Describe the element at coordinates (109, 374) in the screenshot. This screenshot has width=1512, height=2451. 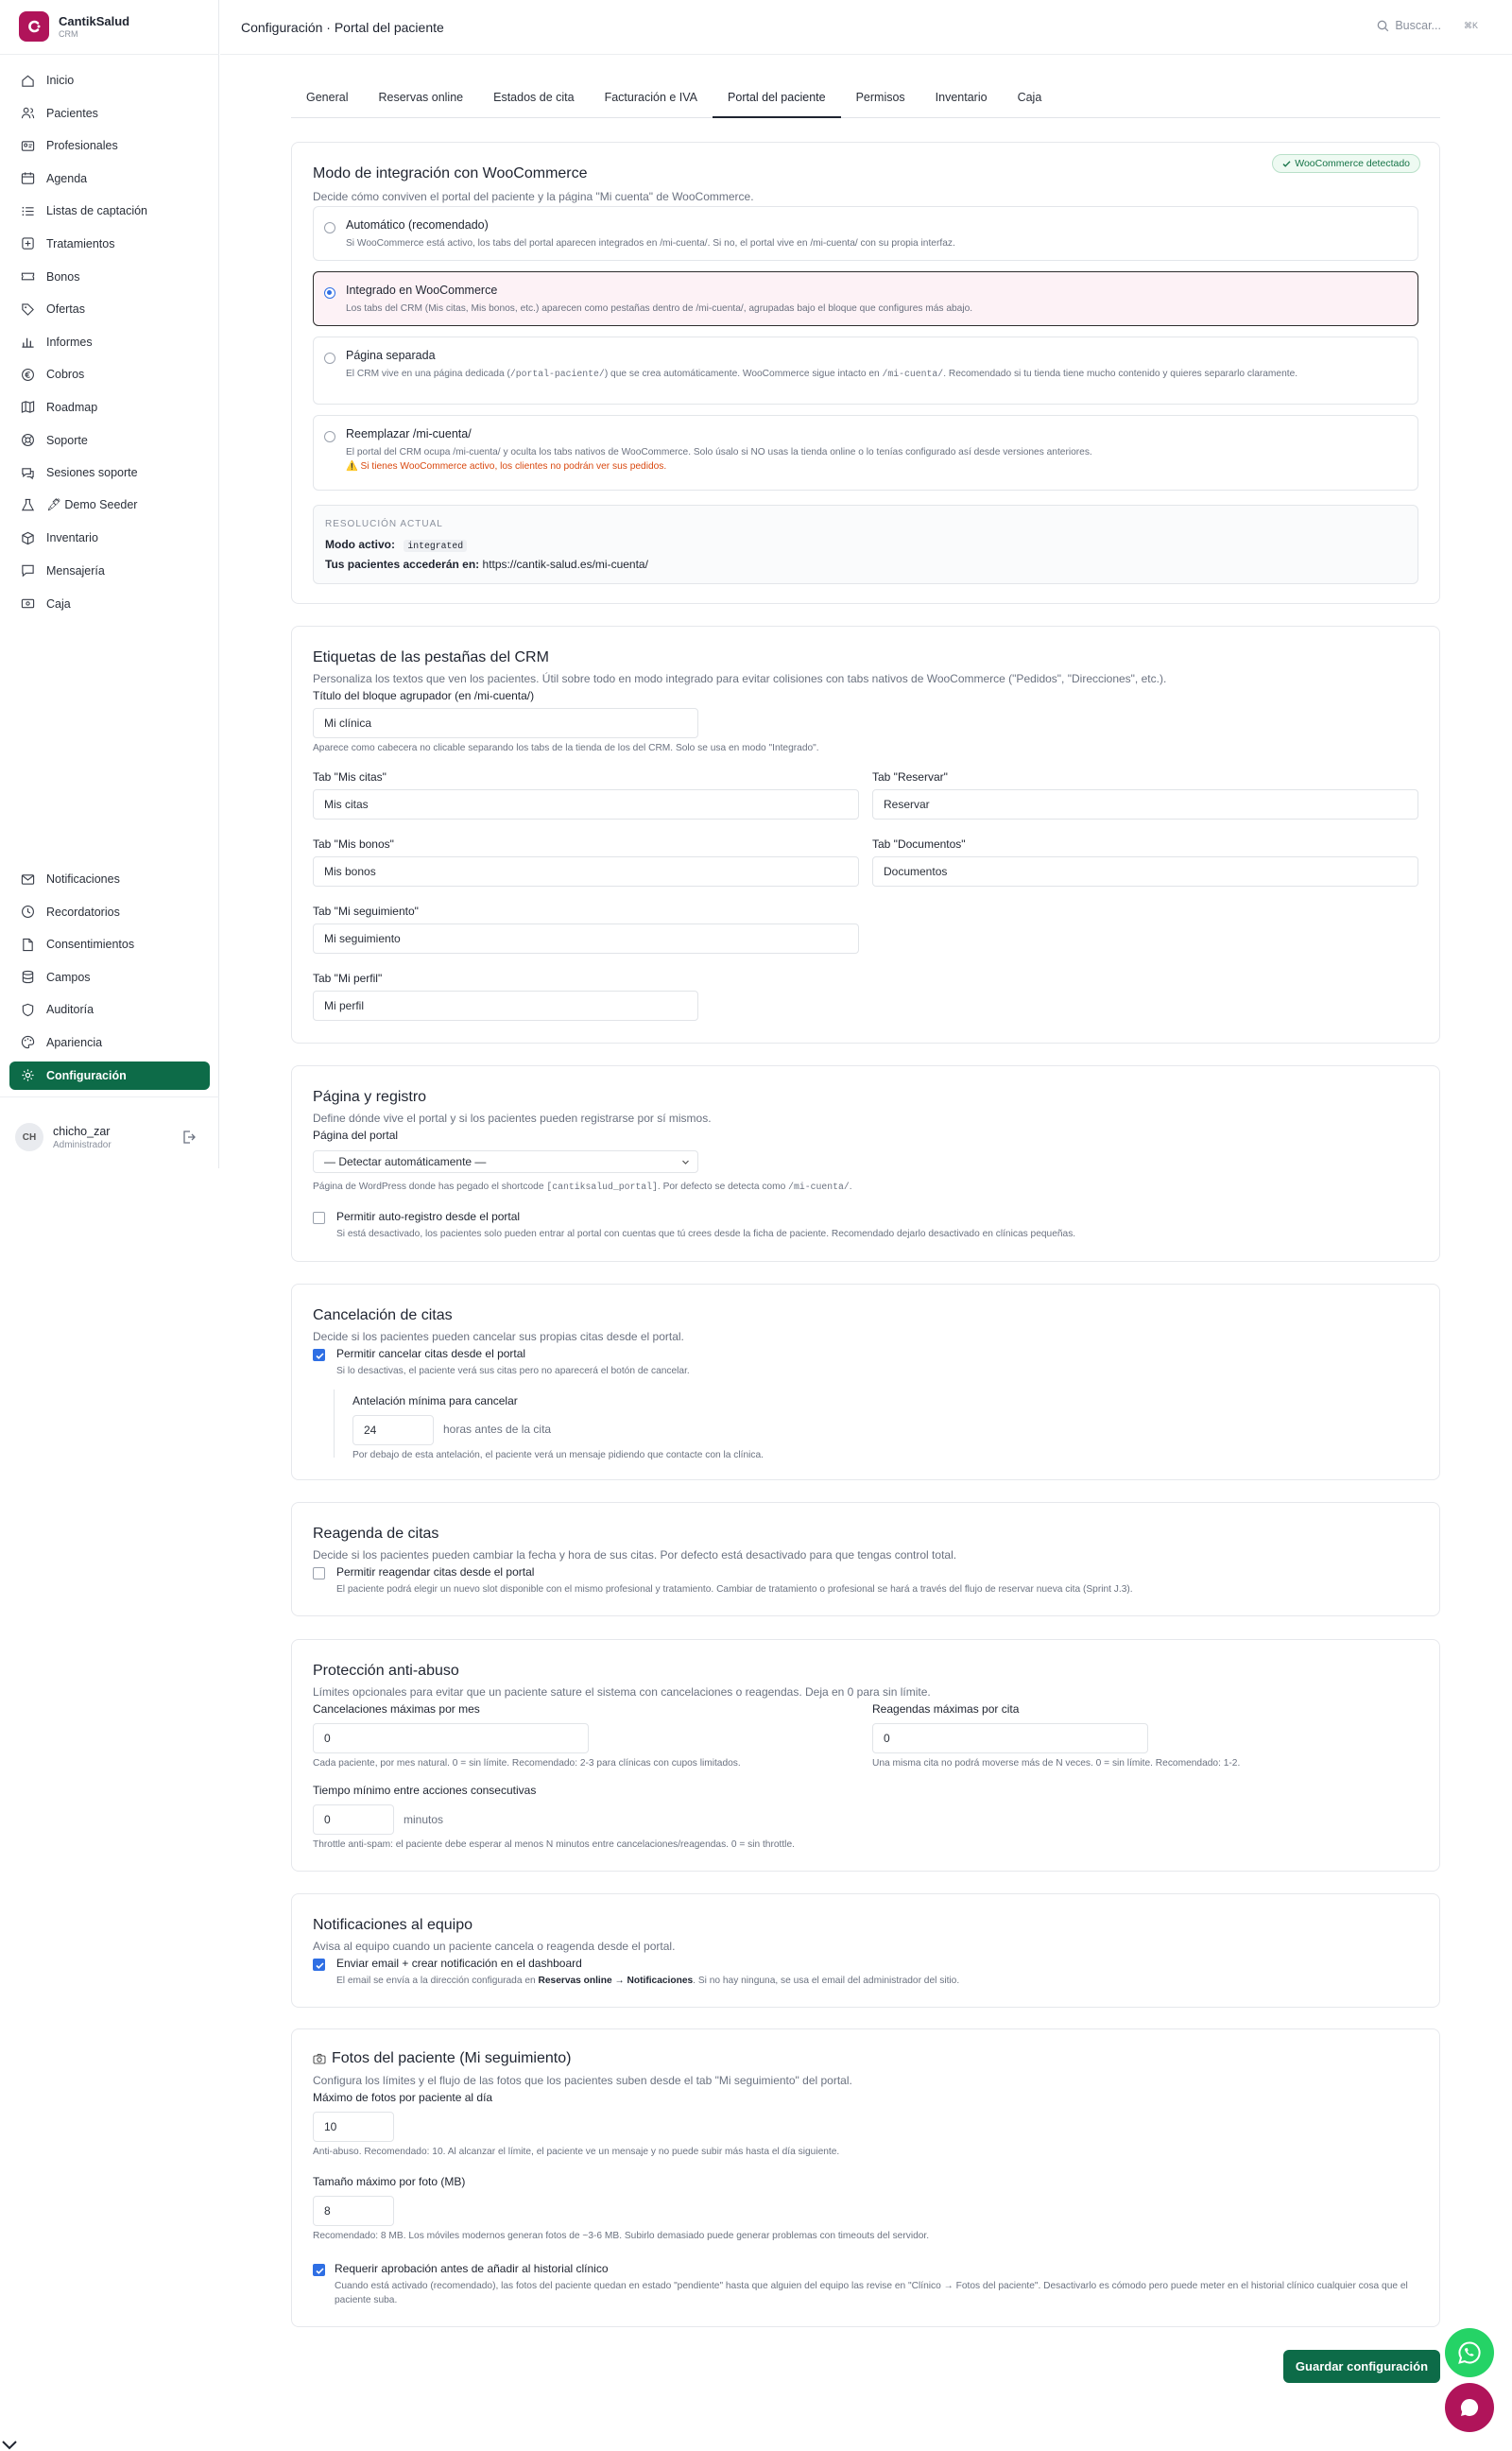
I see `sidebar-item-cobros: Cobros` at that location.